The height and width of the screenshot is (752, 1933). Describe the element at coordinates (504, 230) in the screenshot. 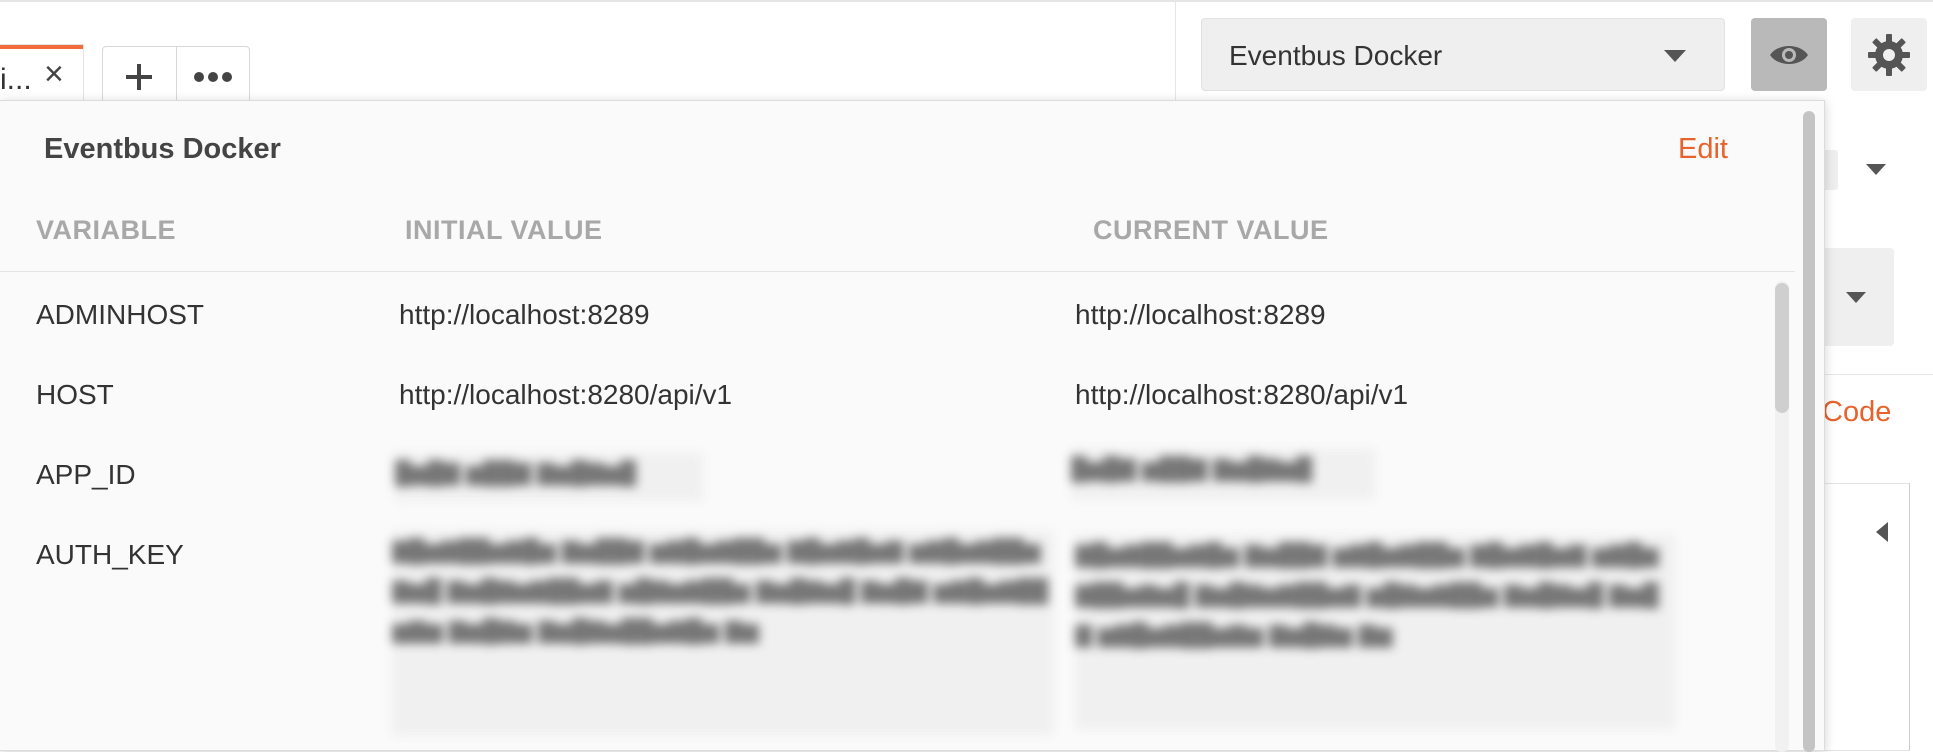

I see `column-header-initial-value: INITIAL VALUE` at that location.